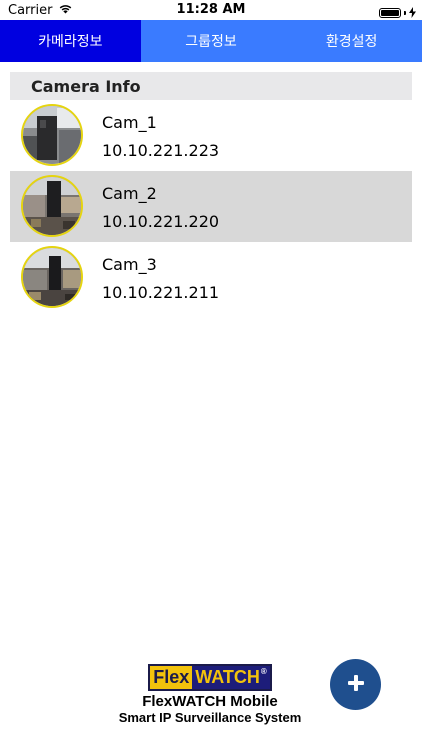 The image size is (422, 750). What do you see at coordinates (171, 677) in the screenshot?
I see `logo-flex-text: Flex` at bounding box center [171, 677].